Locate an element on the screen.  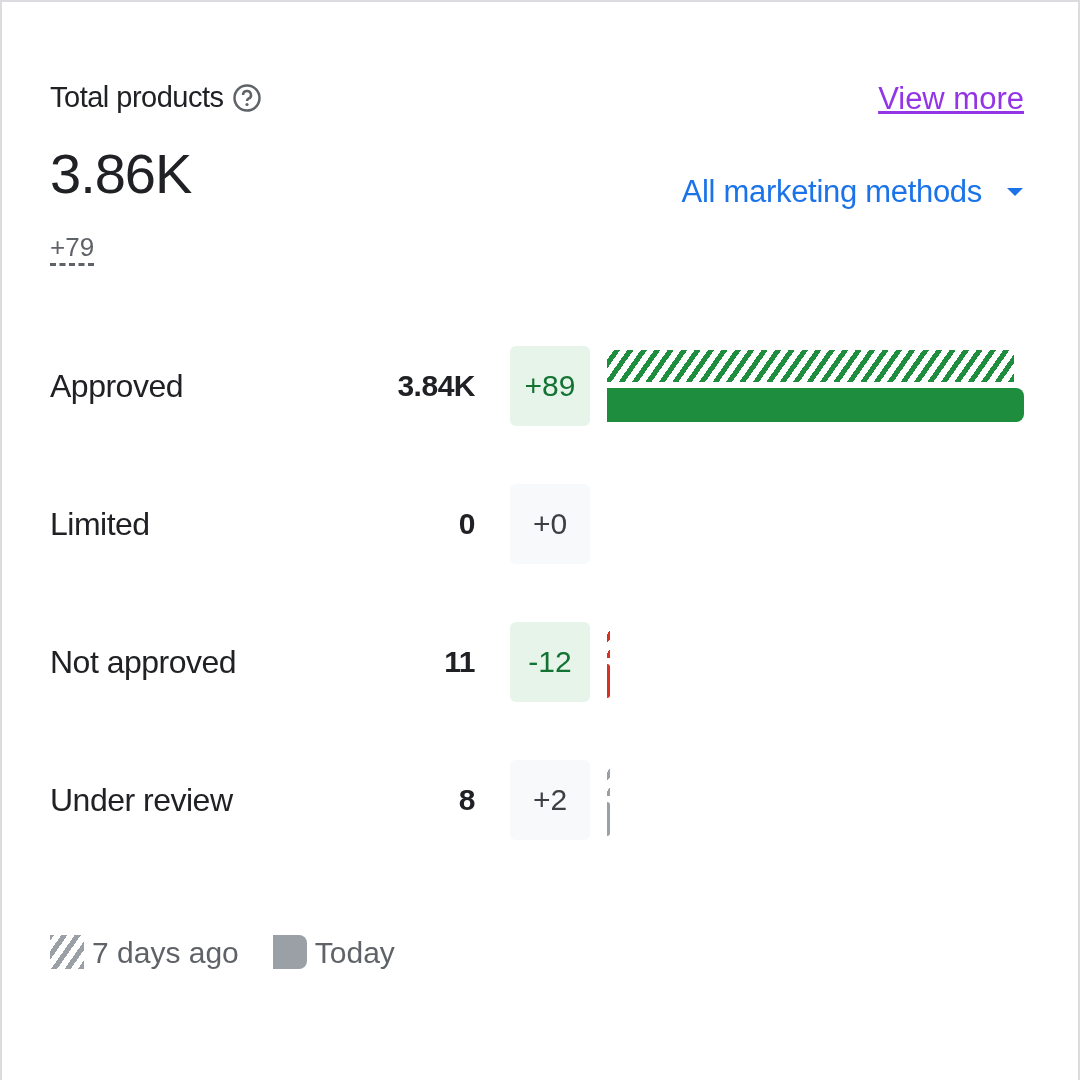
status-count: 3.84K is located at coordinates (435, 386).